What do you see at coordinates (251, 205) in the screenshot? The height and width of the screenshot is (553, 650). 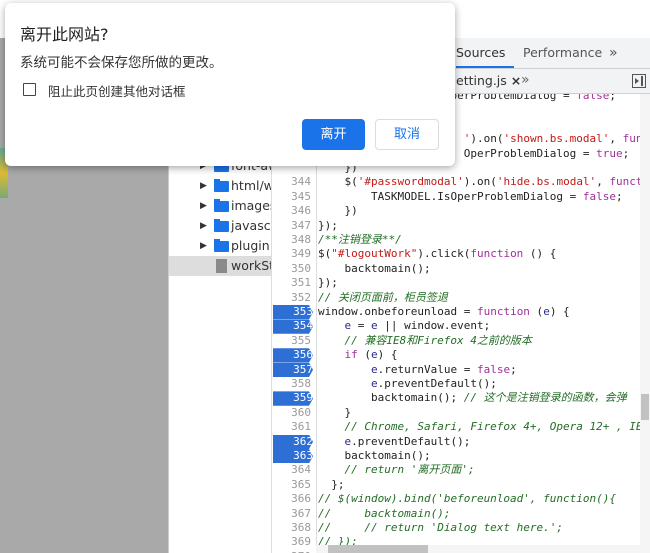 I see `tree-item-label: images` at bounding box center [251, 205].